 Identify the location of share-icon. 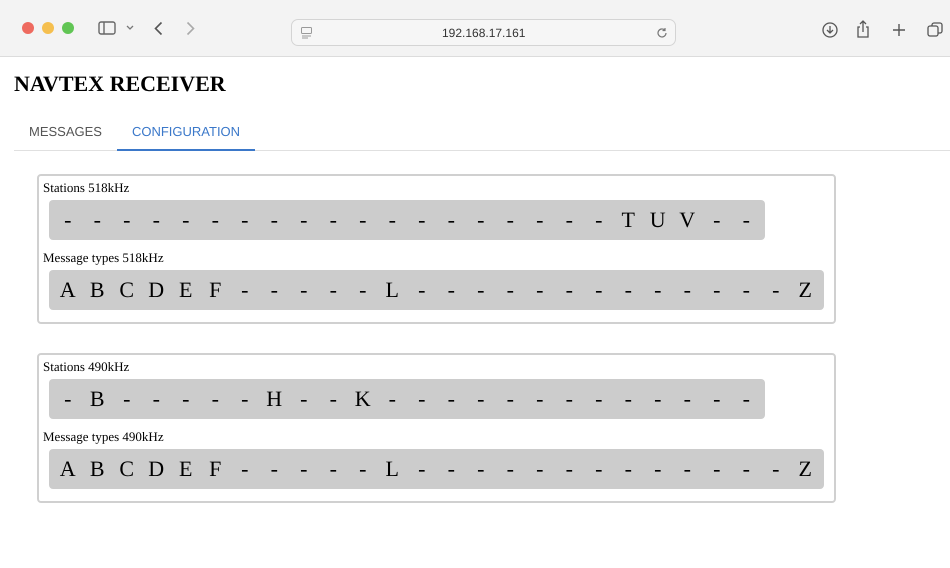
(863, 29).